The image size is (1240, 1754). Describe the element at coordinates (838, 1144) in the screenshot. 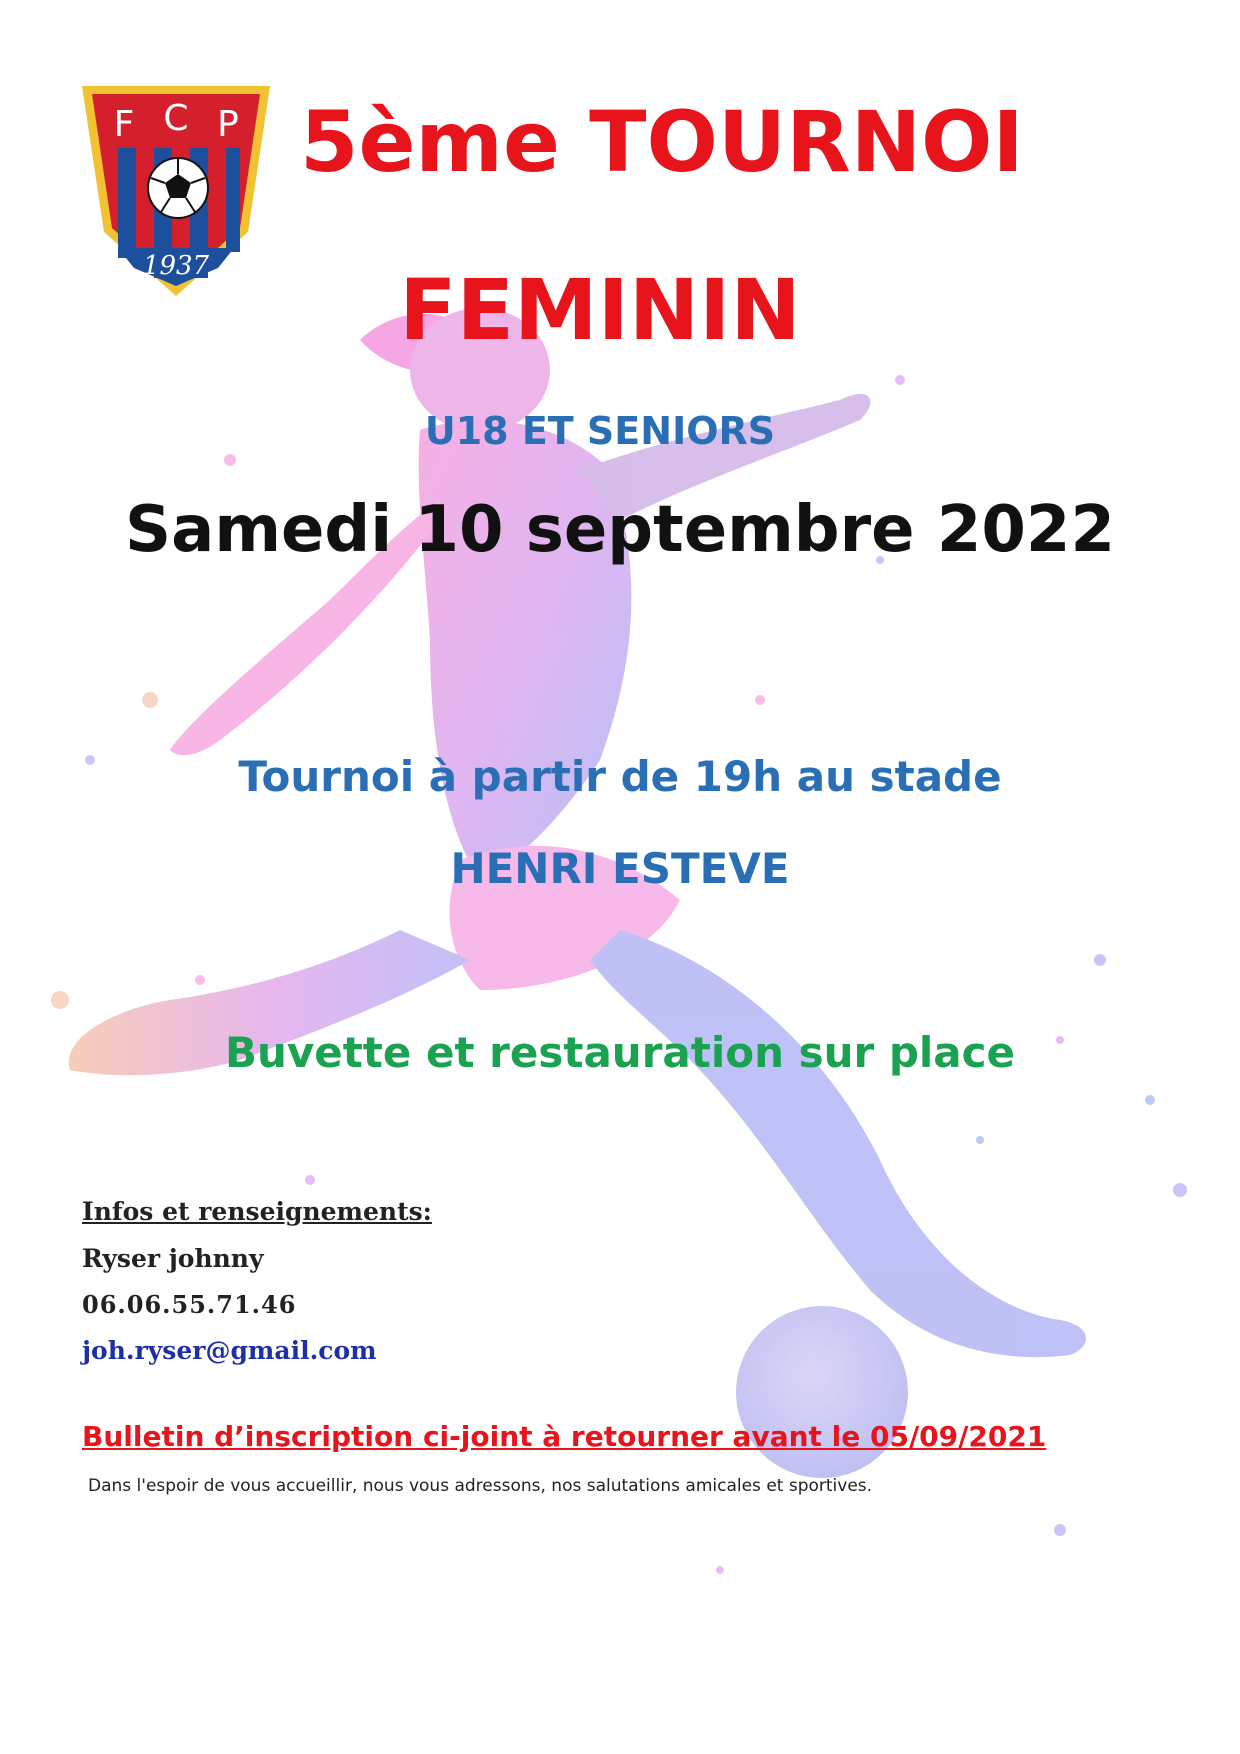

I see `silhouette-kicking-leg` at that location.